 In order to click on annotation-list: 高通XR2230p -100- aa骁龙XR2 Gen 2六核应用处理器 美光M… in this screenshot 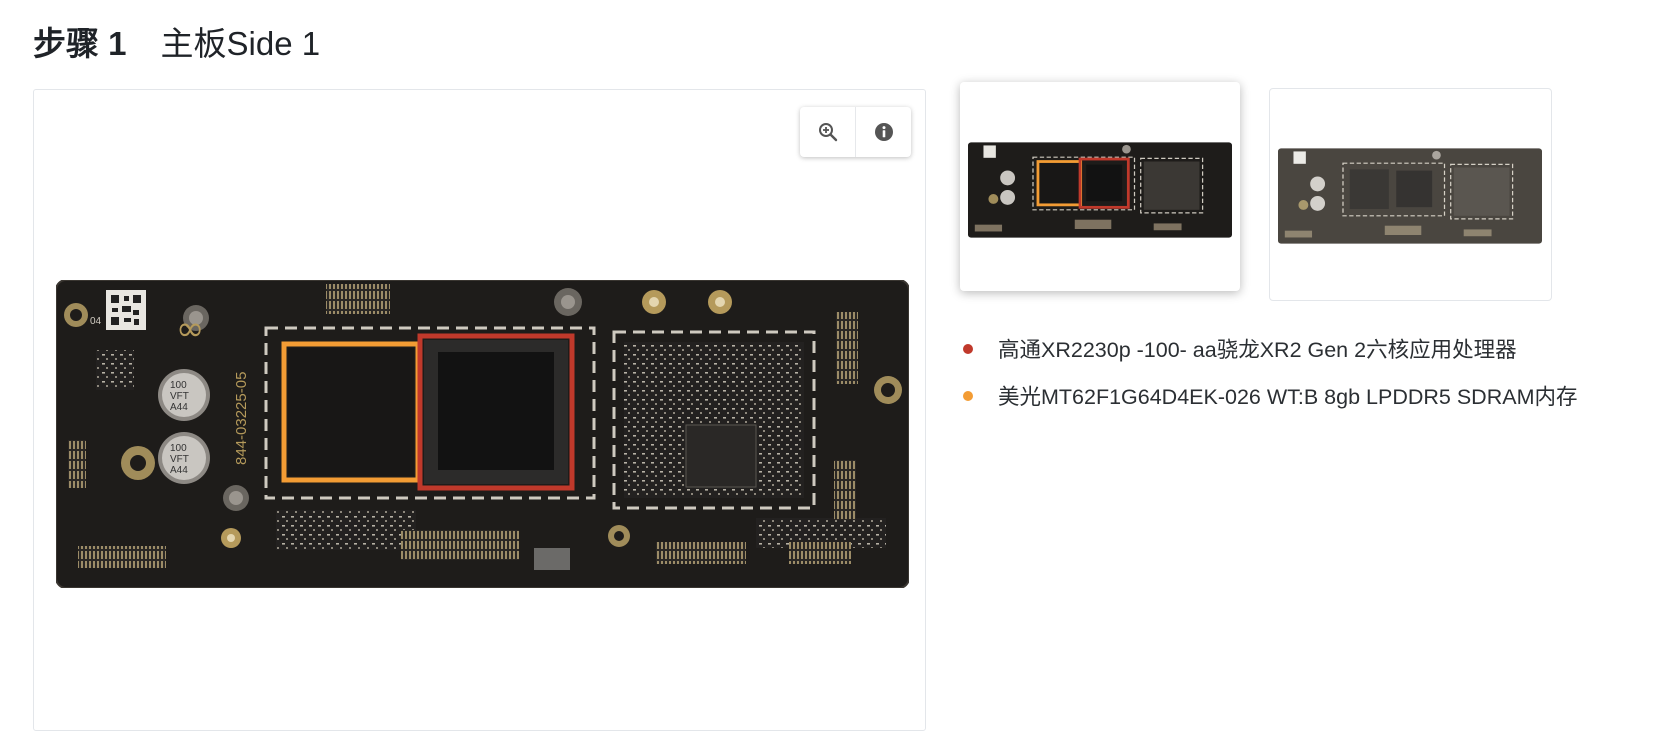, I will do `click(1270, 372)`.